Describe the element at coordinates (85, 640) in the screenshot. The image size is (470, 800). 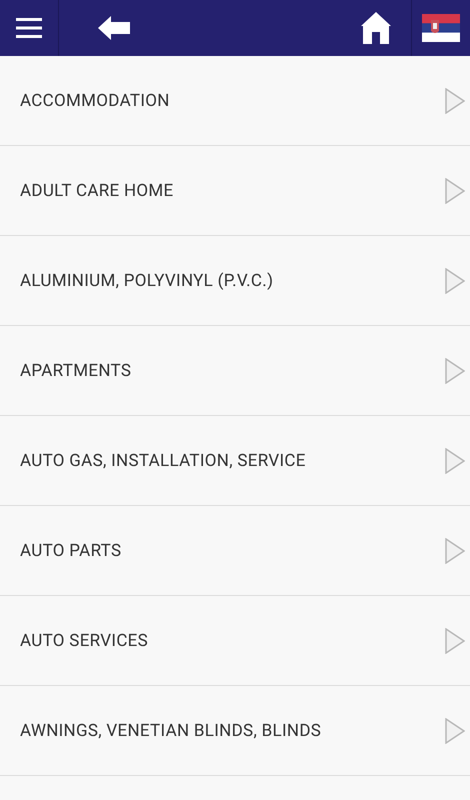
I see `category-label: AUTO SERVICES` at that location.